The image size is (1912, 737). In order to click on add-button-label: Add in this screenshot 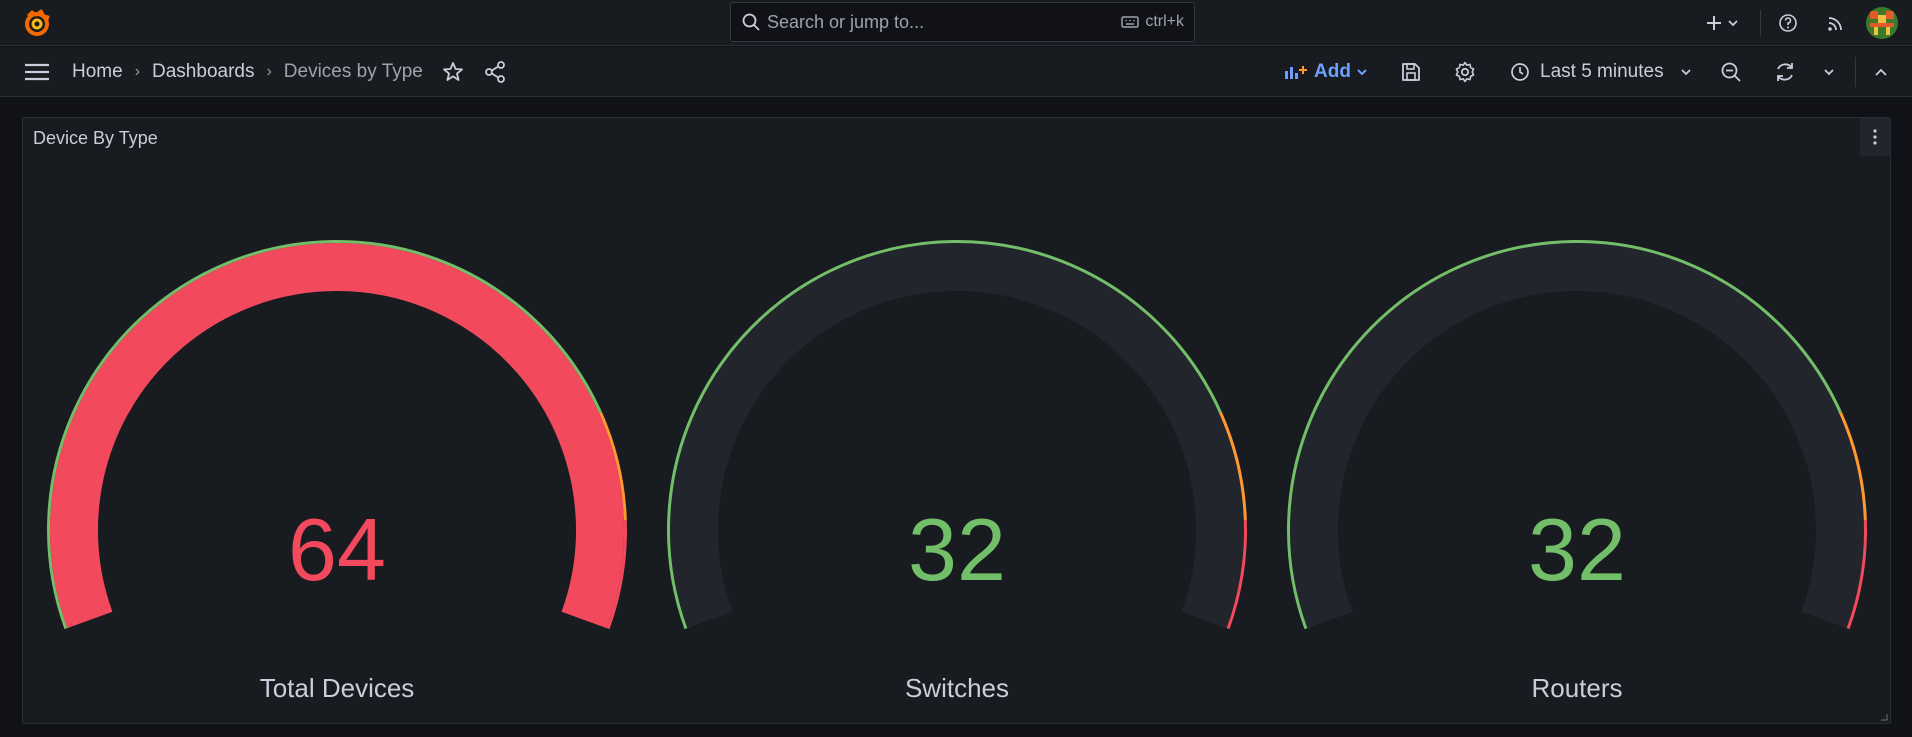, I will do `click(1332, 71)`.